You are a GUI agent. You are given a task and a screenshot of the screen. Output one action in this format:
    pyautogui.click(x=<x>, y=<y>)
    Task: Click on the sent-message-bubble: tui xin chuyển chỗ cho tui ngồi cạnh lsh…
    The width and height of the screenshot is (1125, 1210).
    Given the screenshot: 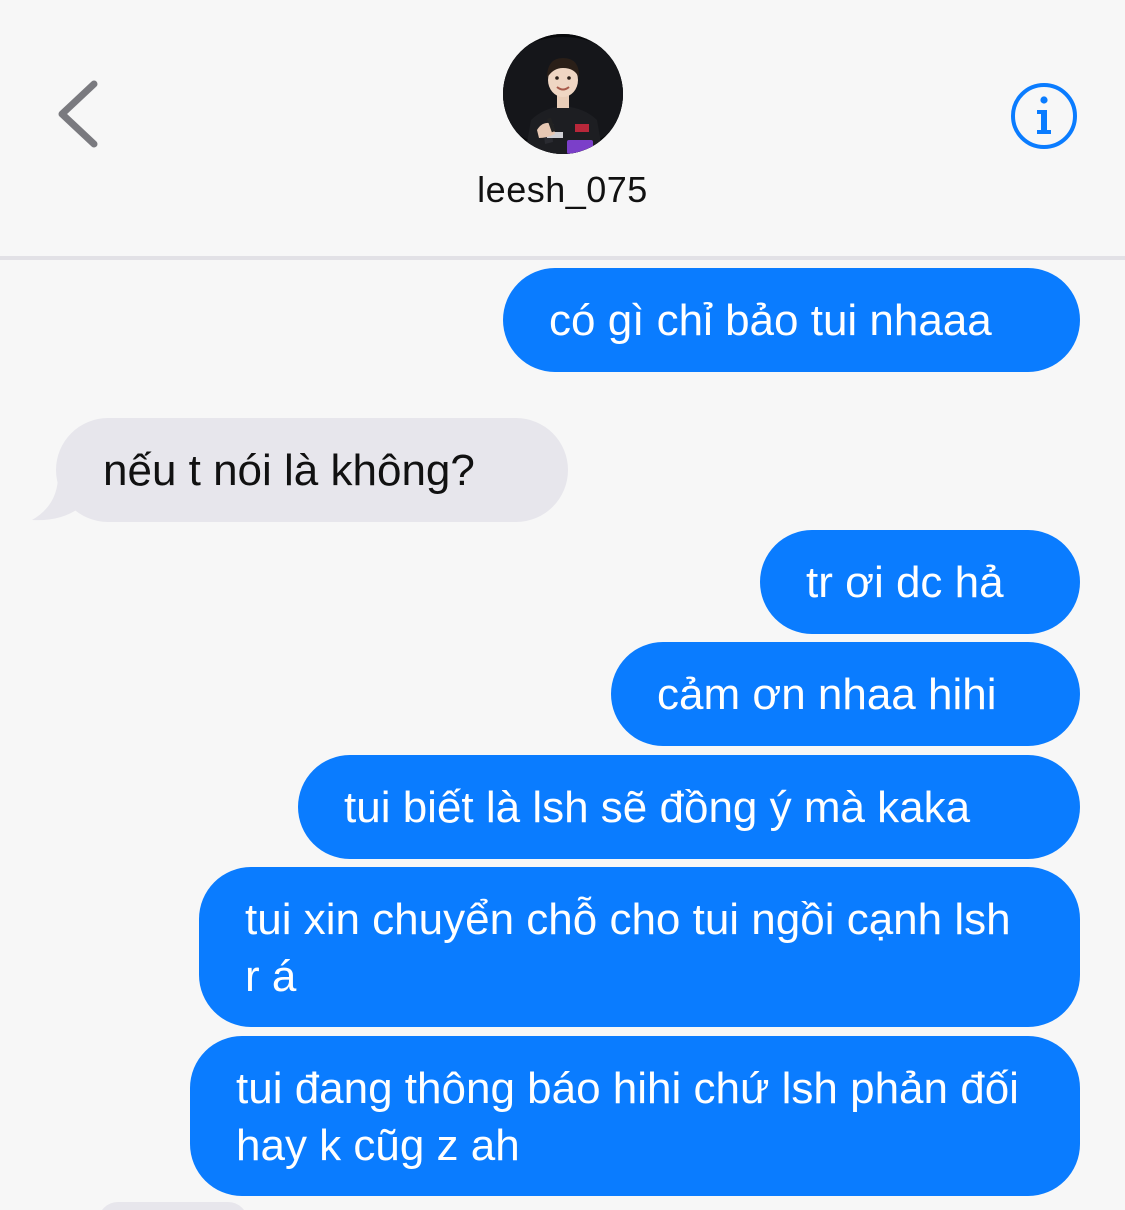 What is the action you would take?
    pyautogui.click(x=639, y=947)
    